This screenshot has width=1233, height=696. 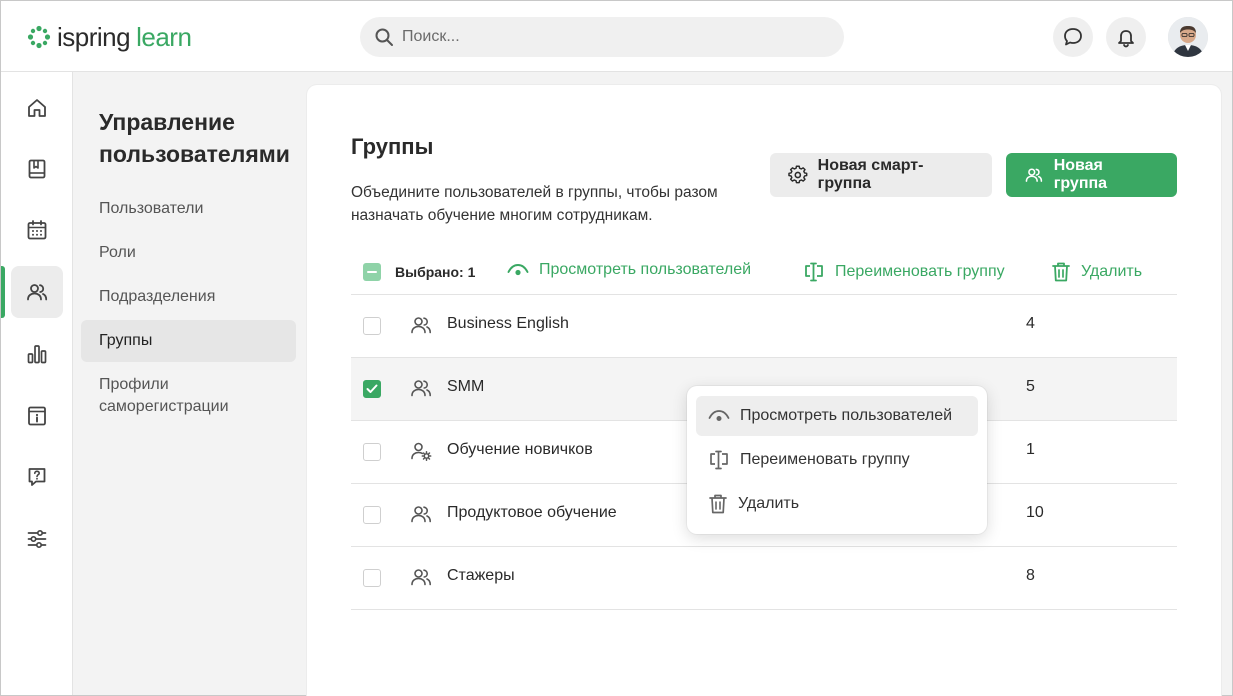 What do you see at coordinates (37, 383) in the screenshot?
I see `icon-rail` at bounding box center [37, 383].